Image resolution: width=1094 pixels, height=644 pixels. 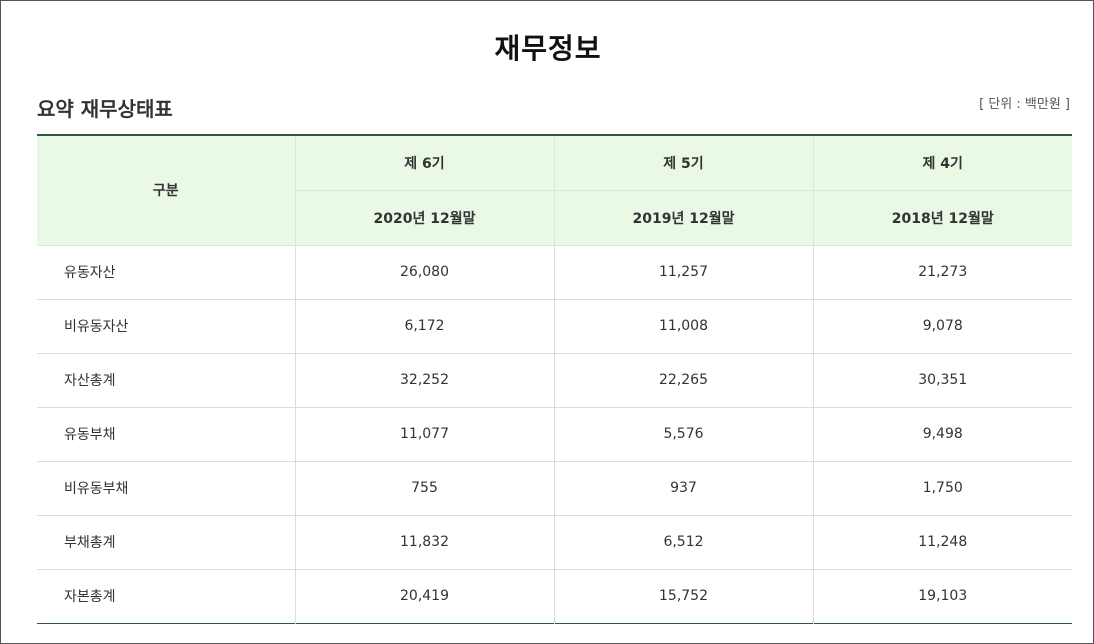 What do you see at coordinates (166, 326) in the screenshot?
I see `row-label: 비유동자산` at bounding box center [166, 326].